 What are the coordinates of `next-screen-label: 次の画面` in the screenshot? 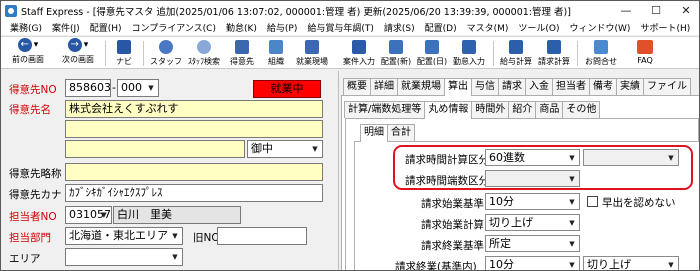 It's located at (78, 59).